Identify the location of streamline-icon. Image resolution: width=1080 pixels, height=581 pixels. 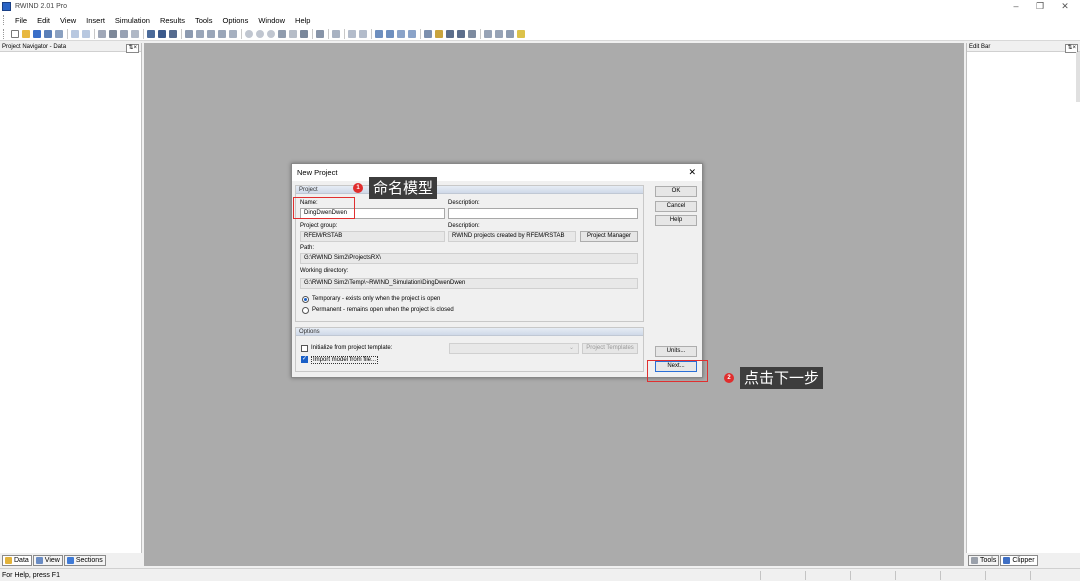
(379, 34).